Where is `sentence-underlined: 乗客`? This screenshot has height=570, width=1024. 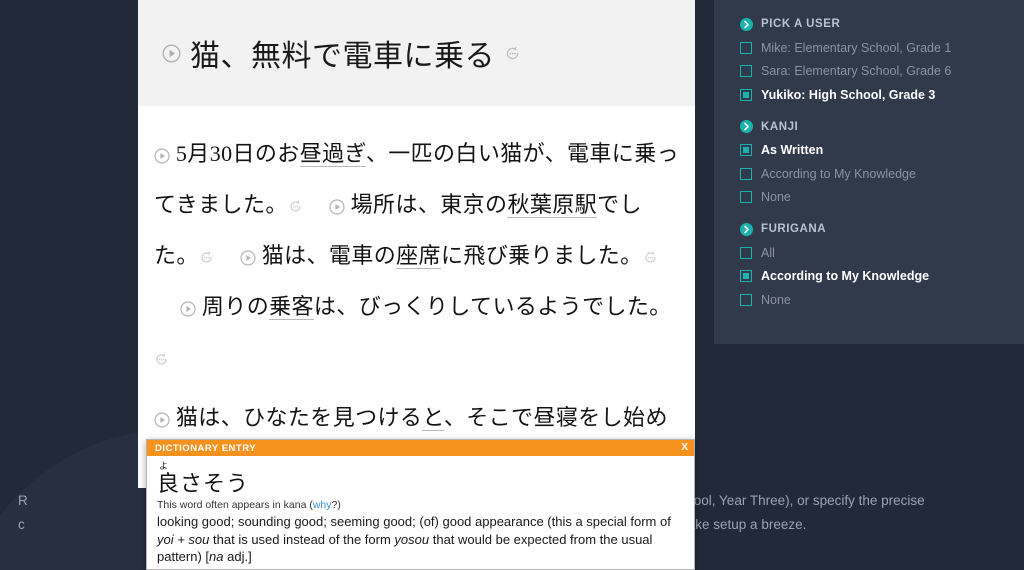 sentence-underlined: 乗客 is located at coordinates (291, 307).